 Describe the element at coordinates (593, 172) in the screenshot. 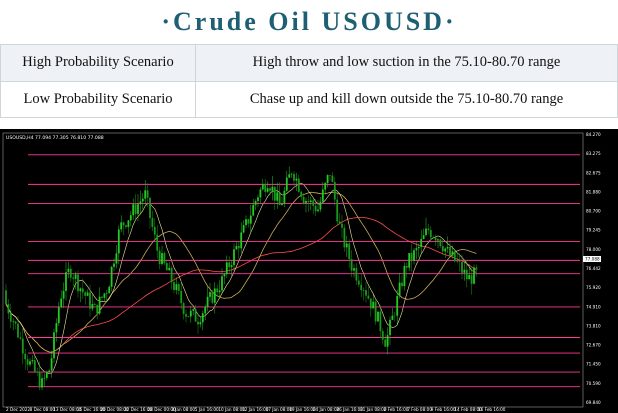

I see `price-tick-label: 82.675` at that location.